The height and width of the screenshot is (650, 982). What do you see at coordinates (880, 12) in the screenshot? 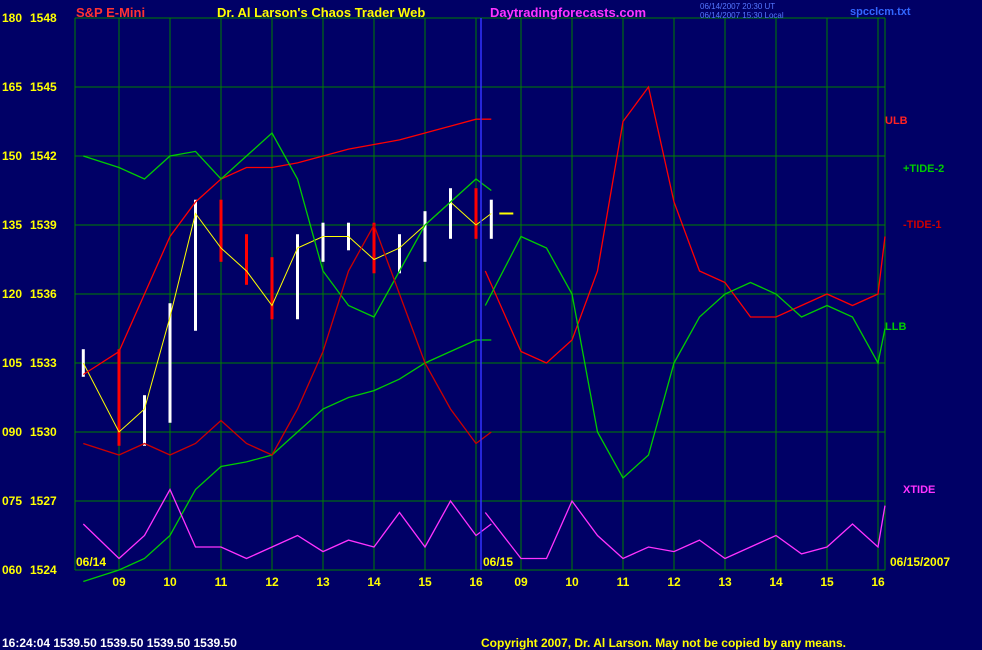
I see `filename-label: spcclcm.txt` at bounding box center [880, 12].